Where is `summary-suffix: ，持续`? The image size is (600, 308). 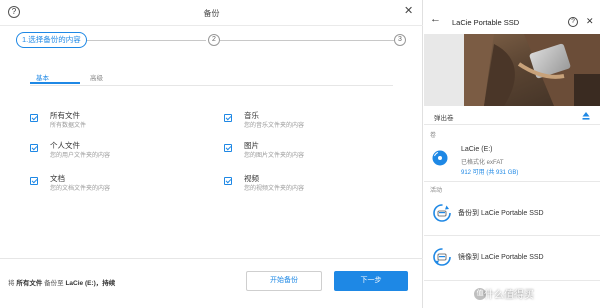
summary-suffix: ，持续 is located at coordinates (105, 283).